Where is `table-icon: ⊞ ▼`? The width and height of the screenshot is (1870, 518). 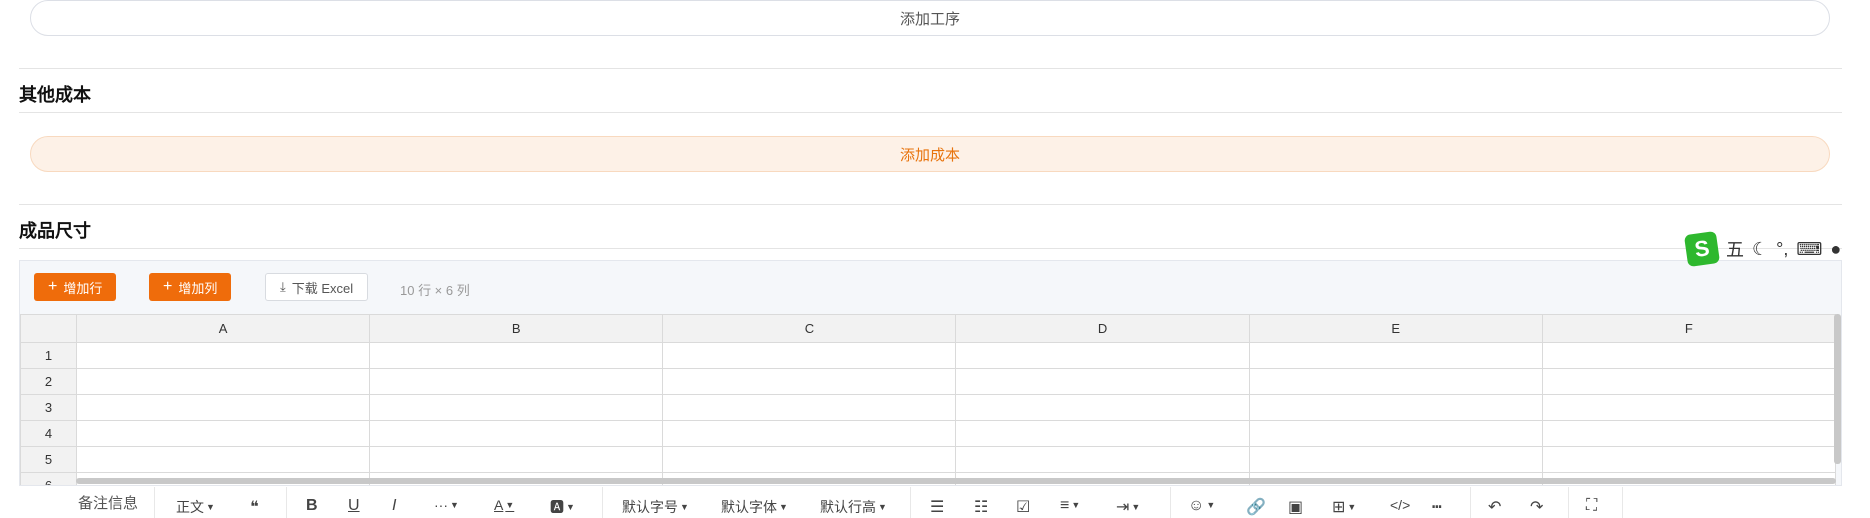 table-icon: ⊞ ▼ is located at coordinates (1344, 507).